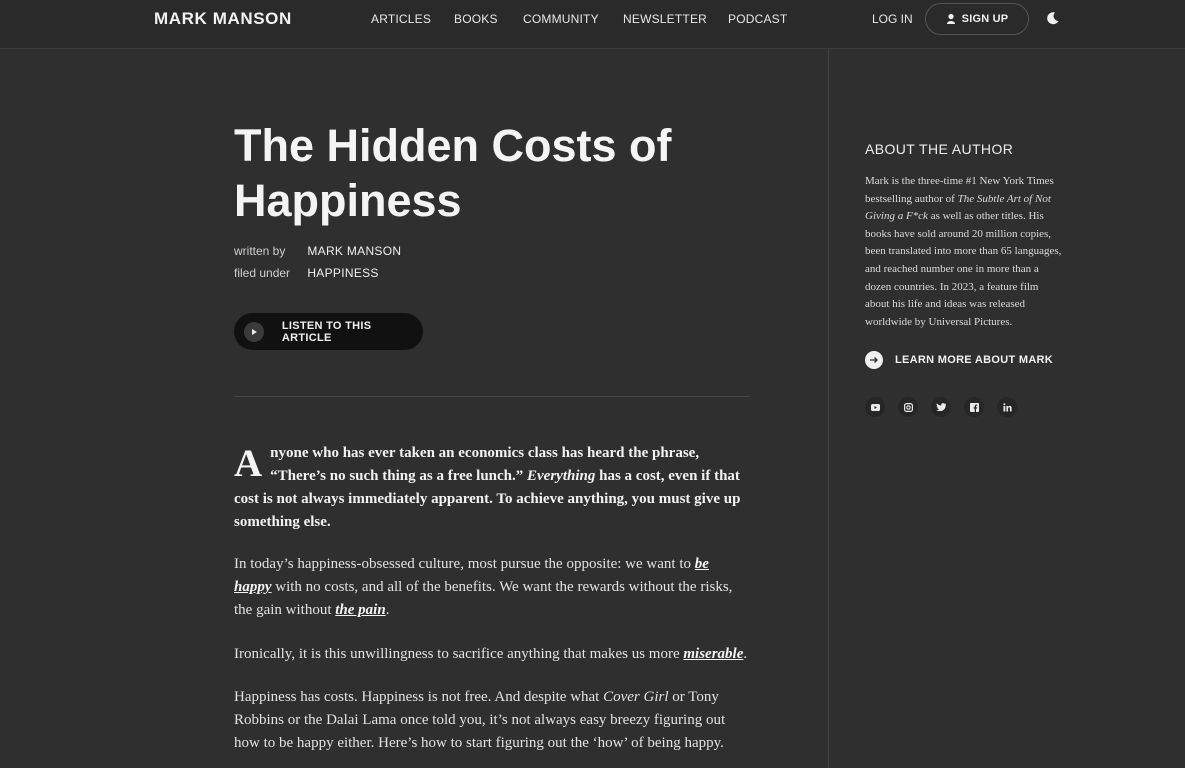 This screenshot has height=768, width=1185. Describe the element at coordinates (260, 251) in the screenshot. I see `written-by-label: written by` at that location.